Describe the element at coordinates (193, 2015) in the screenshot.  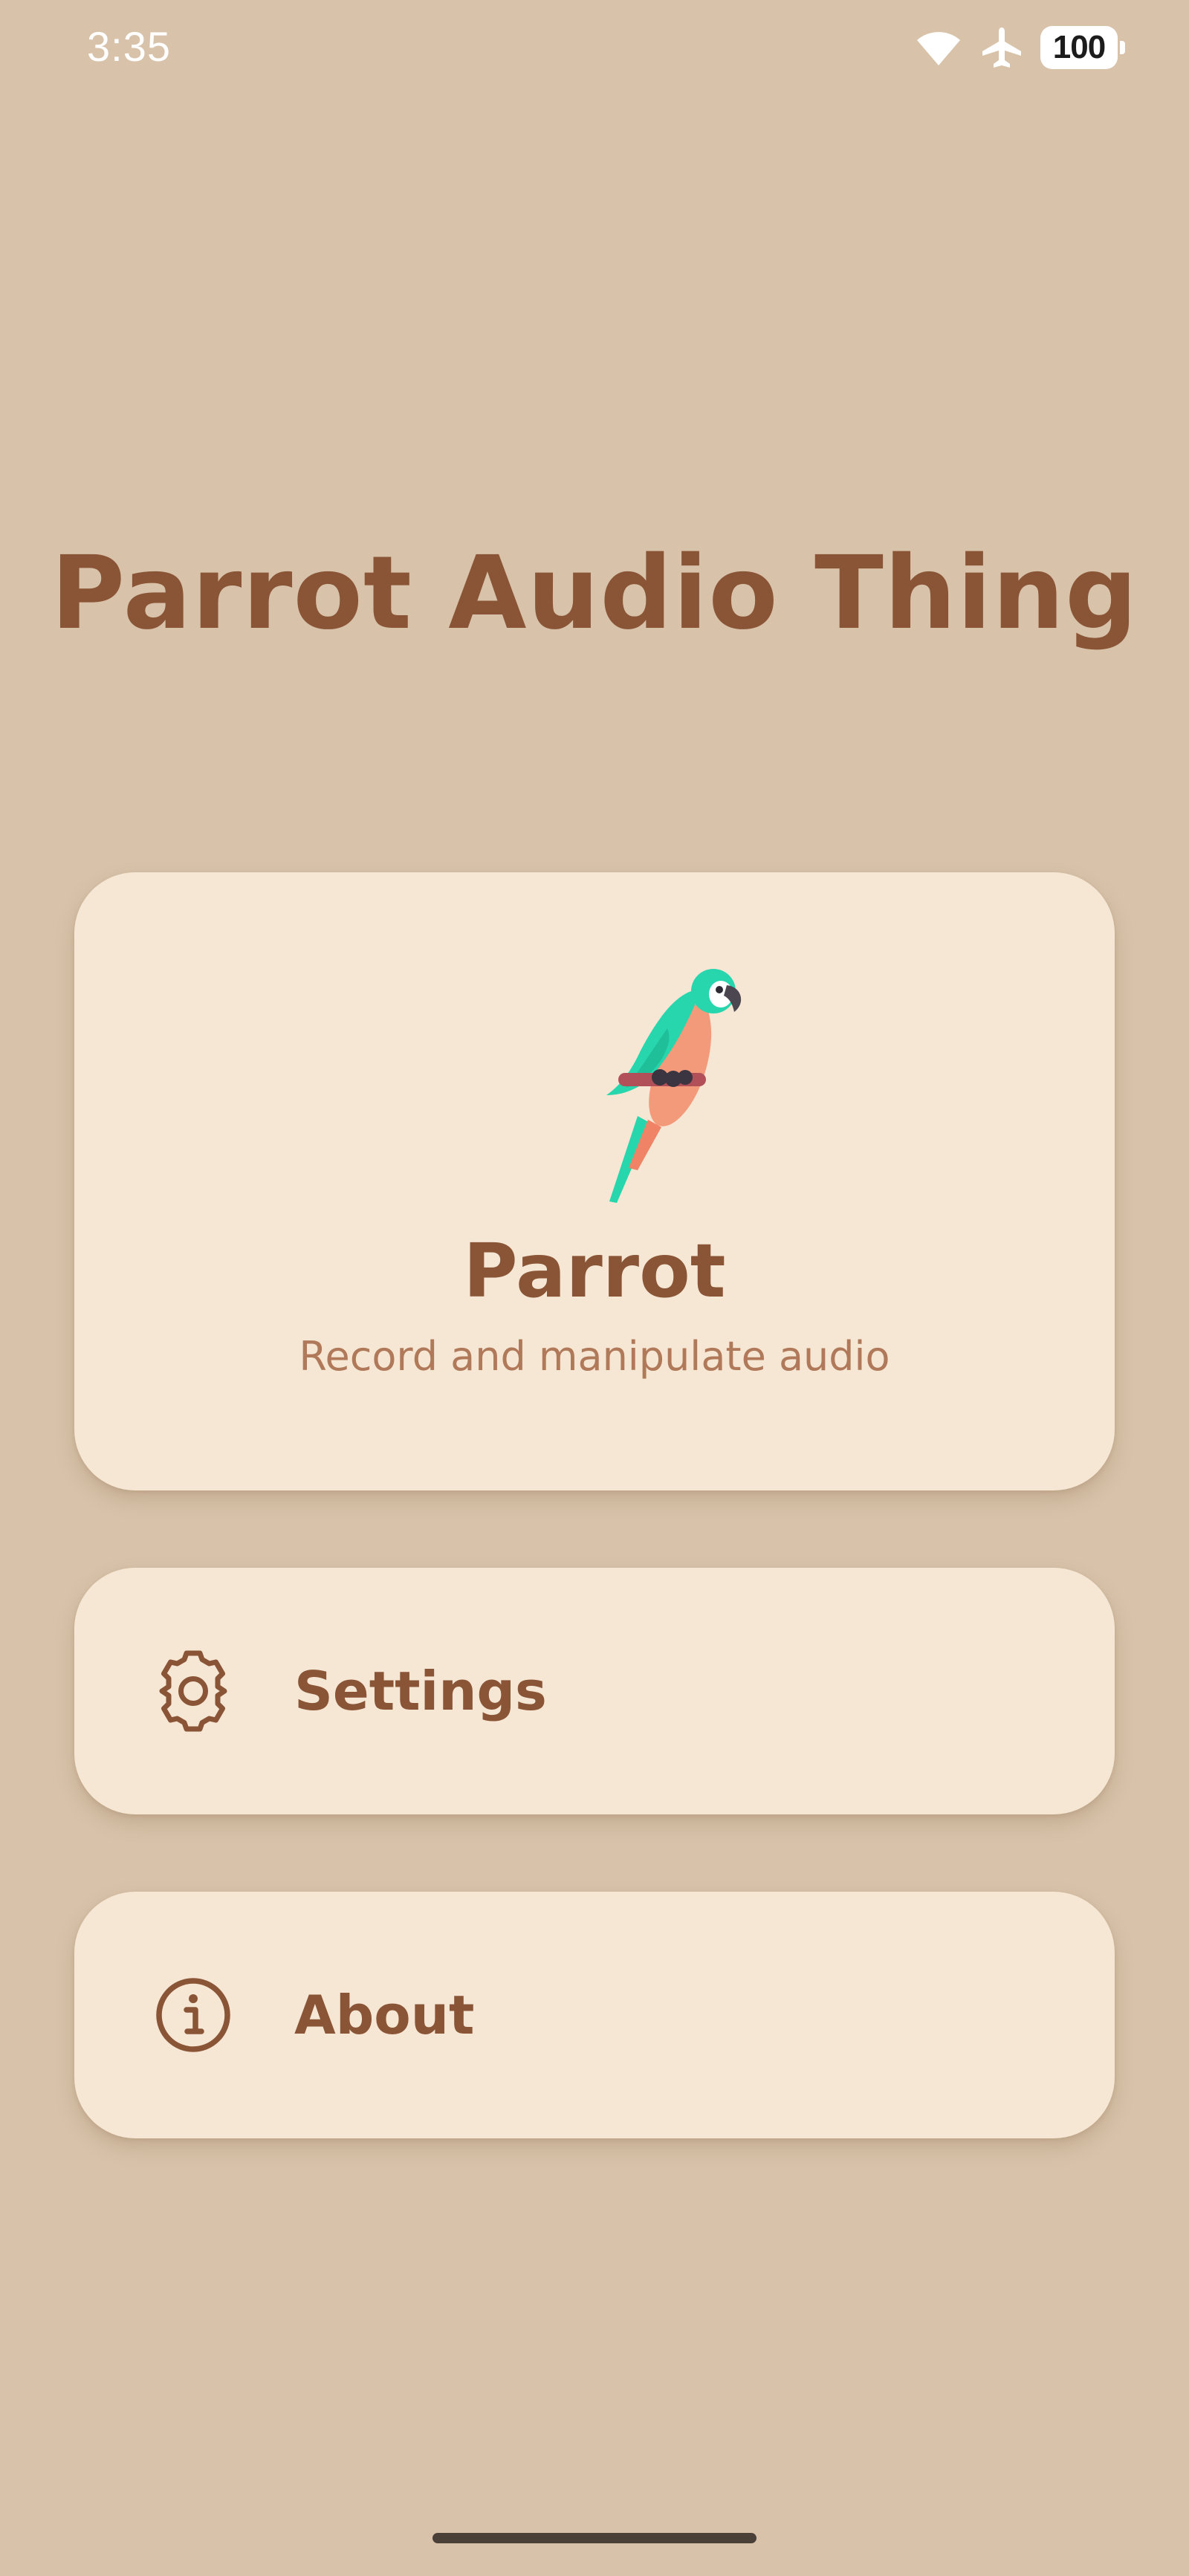
I see `info-icon` at that location.